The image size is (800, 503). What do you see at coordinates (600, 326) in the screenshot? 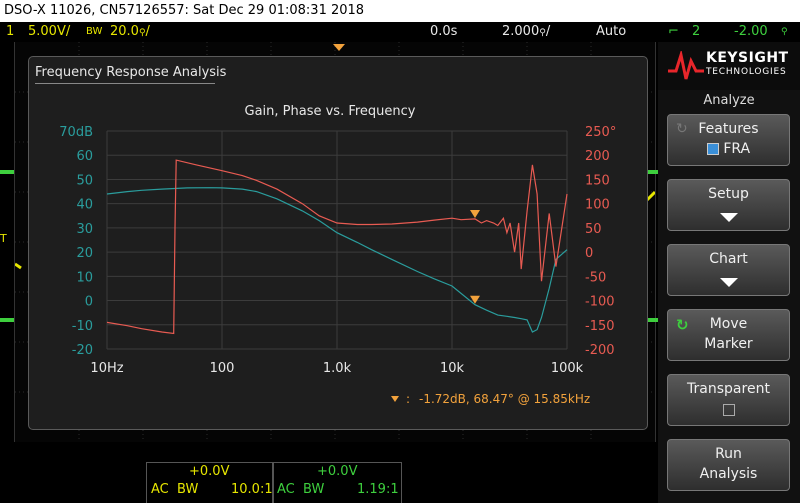
I see `phase-tick-label: -150` at bounding box center [600, 326].